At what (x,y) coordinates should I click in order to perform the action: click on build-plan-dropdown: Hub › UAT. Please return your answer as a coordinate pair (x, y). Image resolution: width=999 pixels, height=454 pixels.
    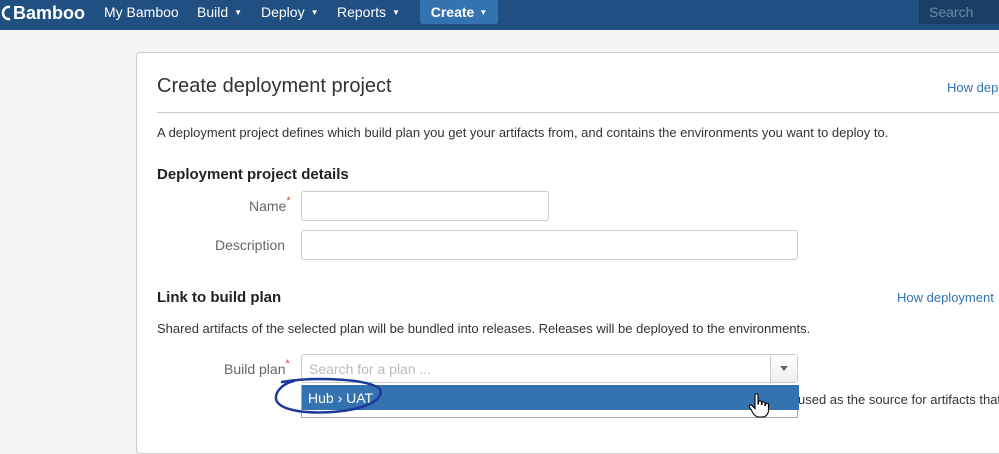
    Looking at the image, I should click on (550, 401).